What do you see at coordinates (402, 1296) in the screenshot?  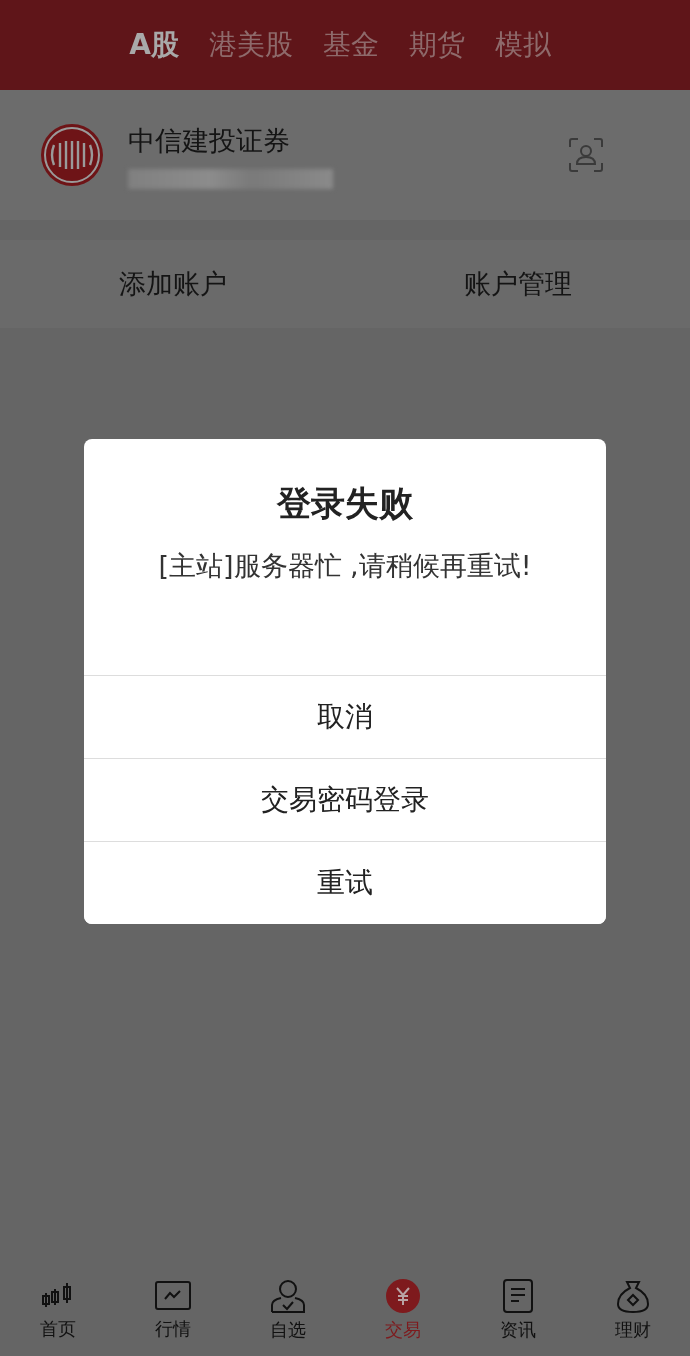 I see `yuan-coin-icon` at bounding box center [402, 1296].